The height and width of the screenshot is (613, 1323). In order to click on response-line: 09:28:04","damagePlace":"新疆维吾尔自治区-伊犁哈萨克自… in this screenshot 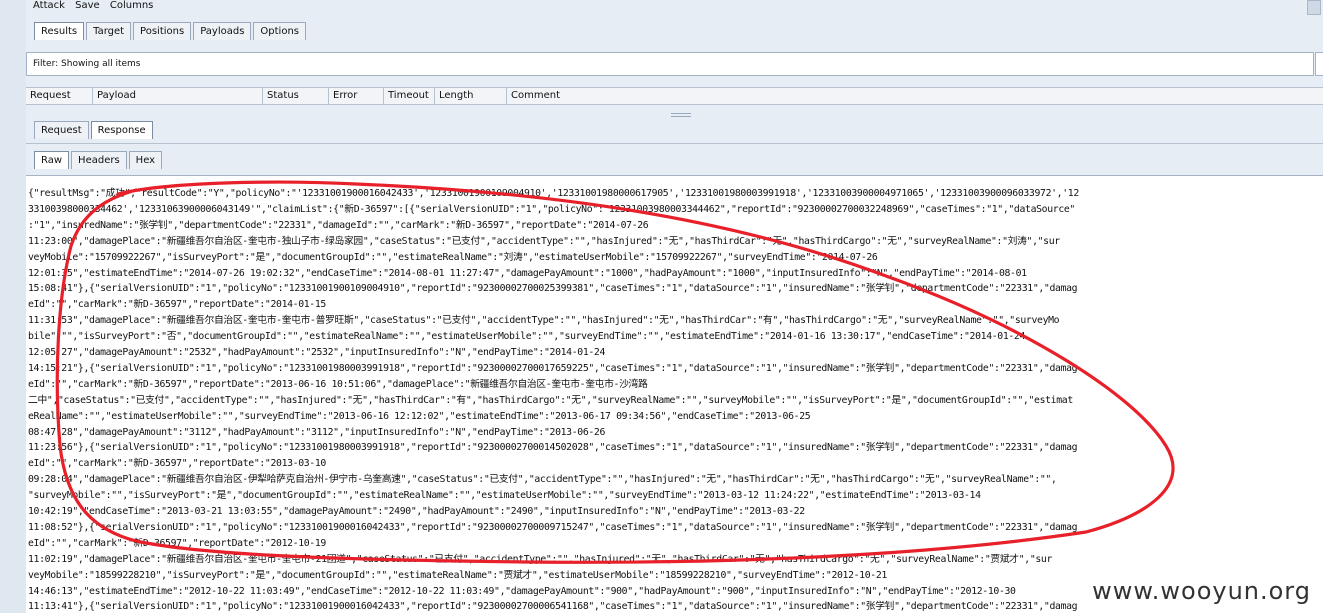, I will do `click(542, 480)`.